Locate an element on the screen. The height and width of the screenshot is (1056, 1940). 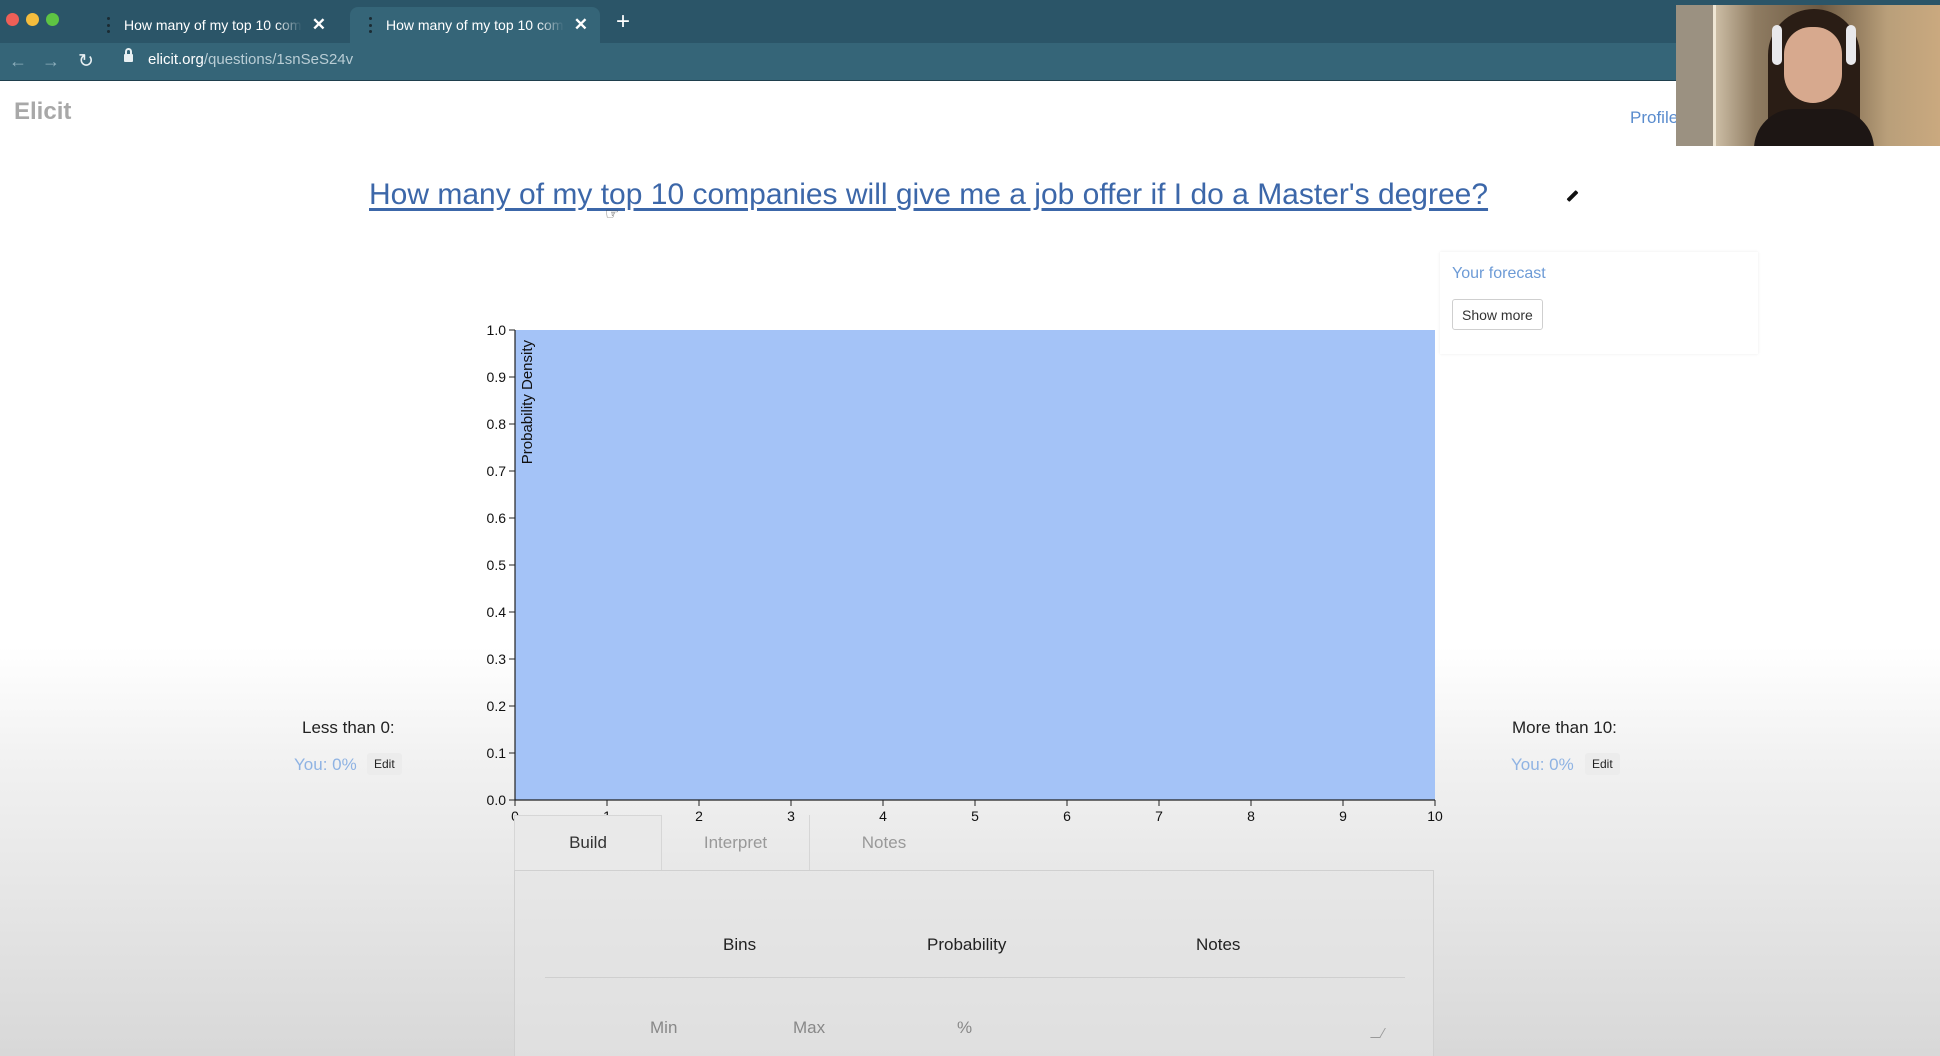
url-field: elicit.org/questions/1snSeS24v is located at coordinates (250, 59).